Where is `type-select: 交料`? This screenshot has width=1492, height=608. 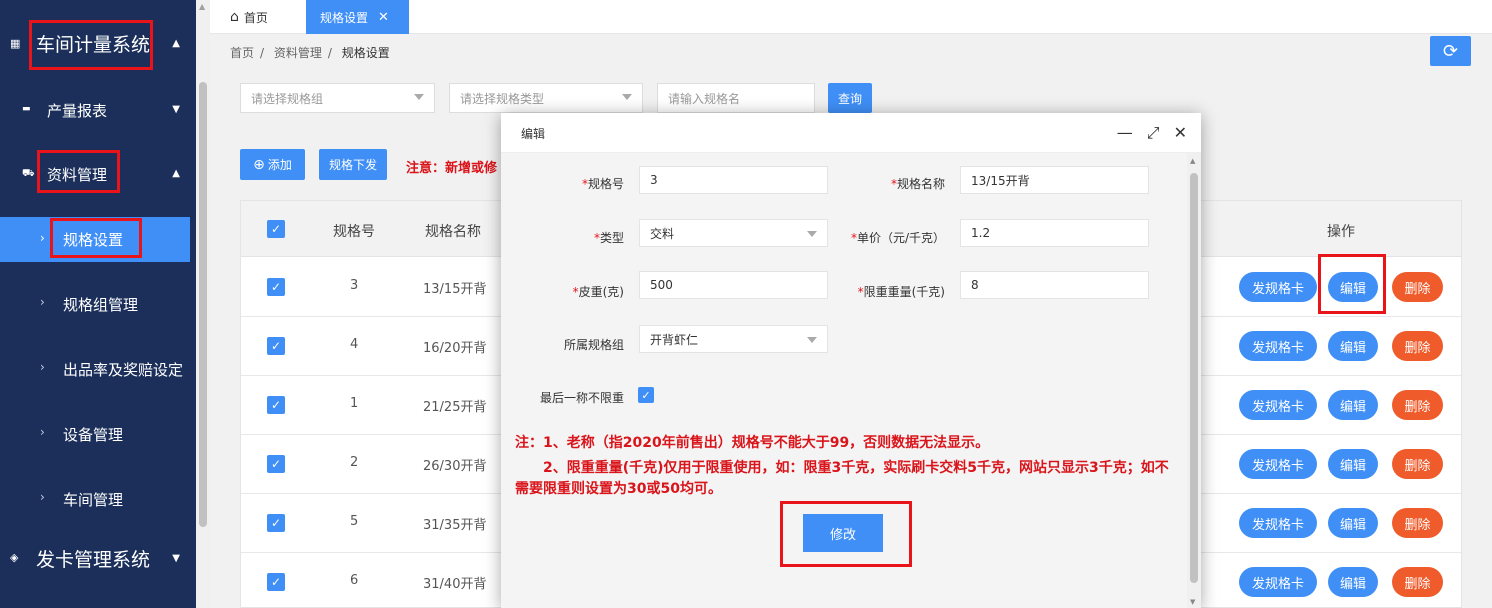 type-select: 交料 is located at coordinates (733, 233).